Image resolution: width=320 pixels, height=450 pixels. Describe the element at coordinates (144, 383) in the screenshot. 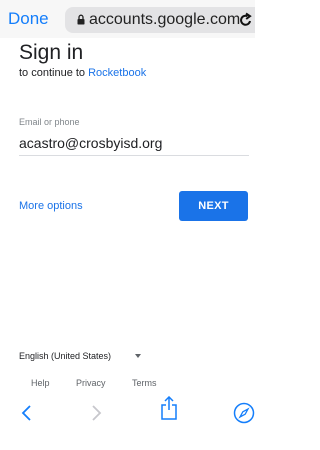

I see `terms-link: Terms` at that location.